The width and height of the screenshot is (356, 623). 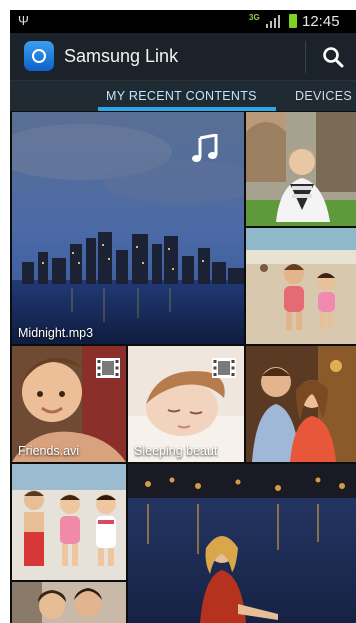 What do you see at coordinates (254, 17) in the screenshot?
I see `network-type: 3G` at bounding box center [254, 17].